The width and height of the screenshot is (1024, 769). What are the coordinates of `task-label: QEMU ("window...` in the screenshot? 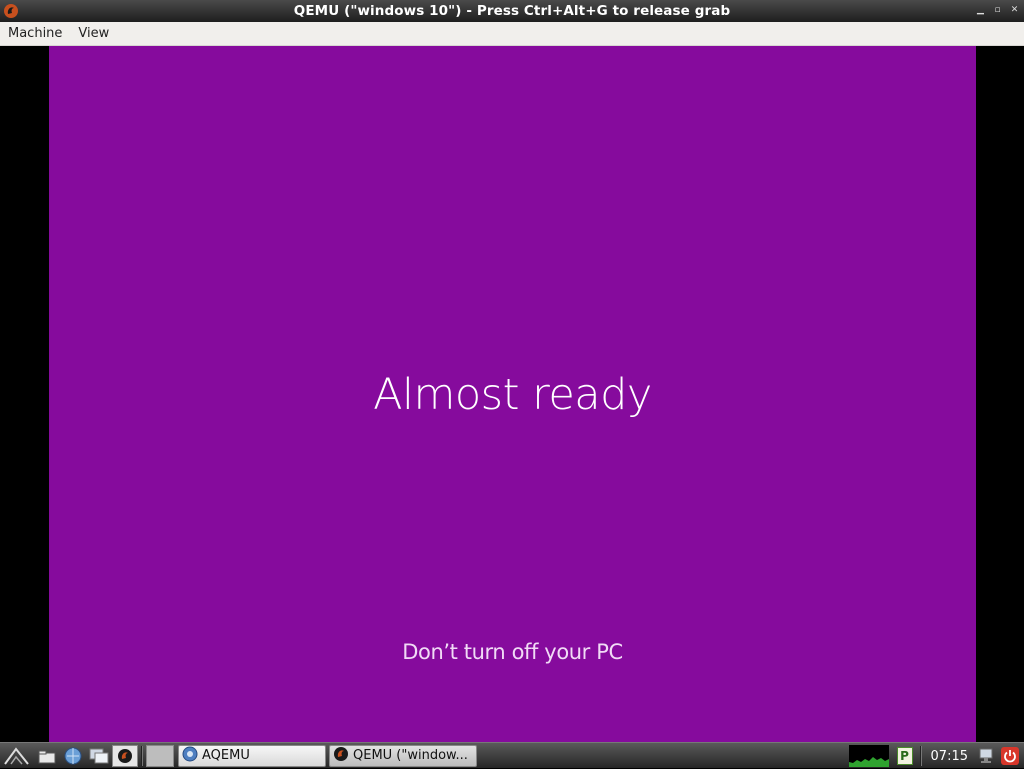 It's located at (410, 755).